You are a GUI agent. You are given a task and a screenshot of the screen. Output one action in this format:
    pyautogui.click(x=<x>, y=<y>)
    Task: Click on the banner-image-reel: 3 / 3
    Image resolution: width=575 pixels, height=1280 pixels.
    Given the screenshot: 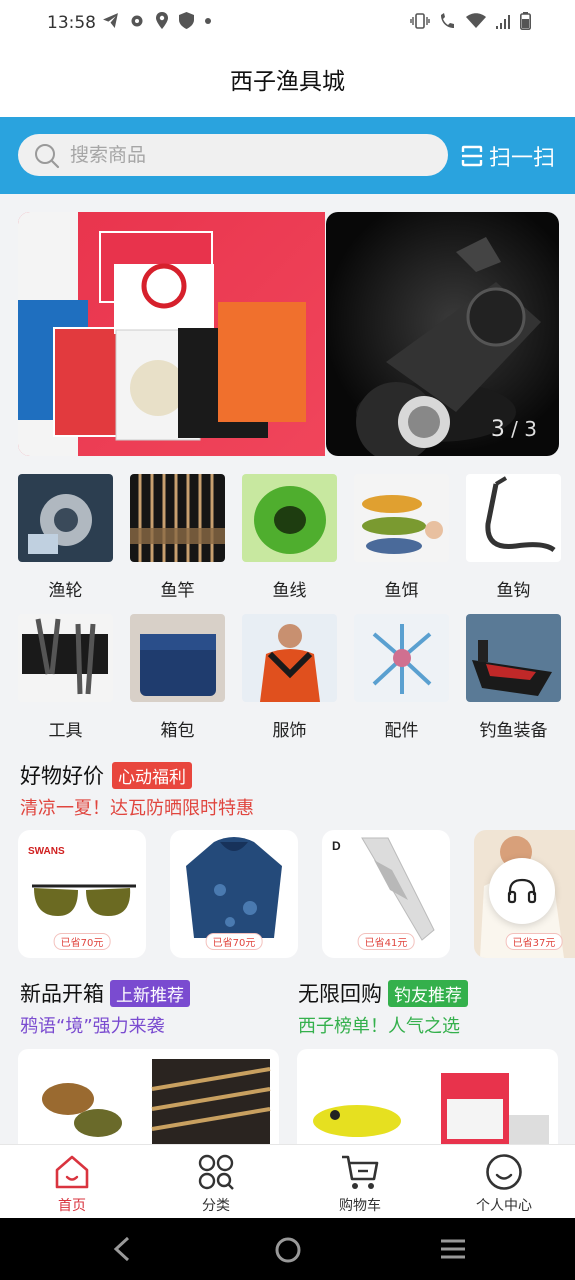 What is the action you would take?
    pyautogui.click(x=442, y=334)
    